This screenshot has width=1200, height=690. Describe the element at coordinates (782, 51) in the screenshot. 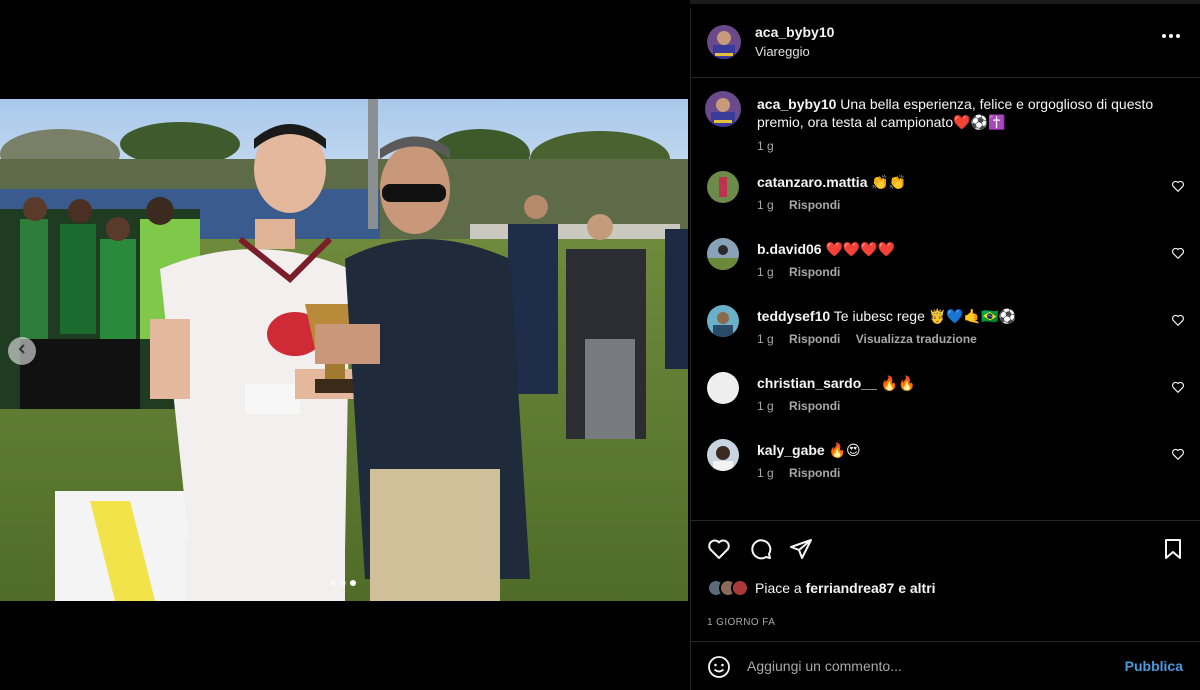

I see `post-location: Viareggio` at that location.